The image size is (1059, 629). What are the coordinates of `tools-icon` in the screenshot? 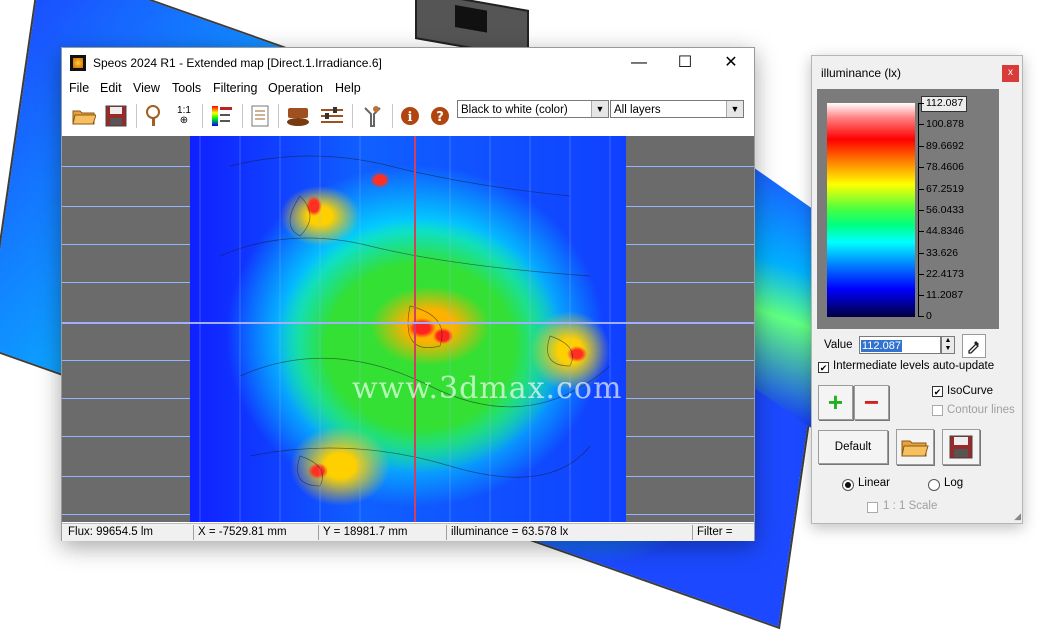 It's located at (372, 116).